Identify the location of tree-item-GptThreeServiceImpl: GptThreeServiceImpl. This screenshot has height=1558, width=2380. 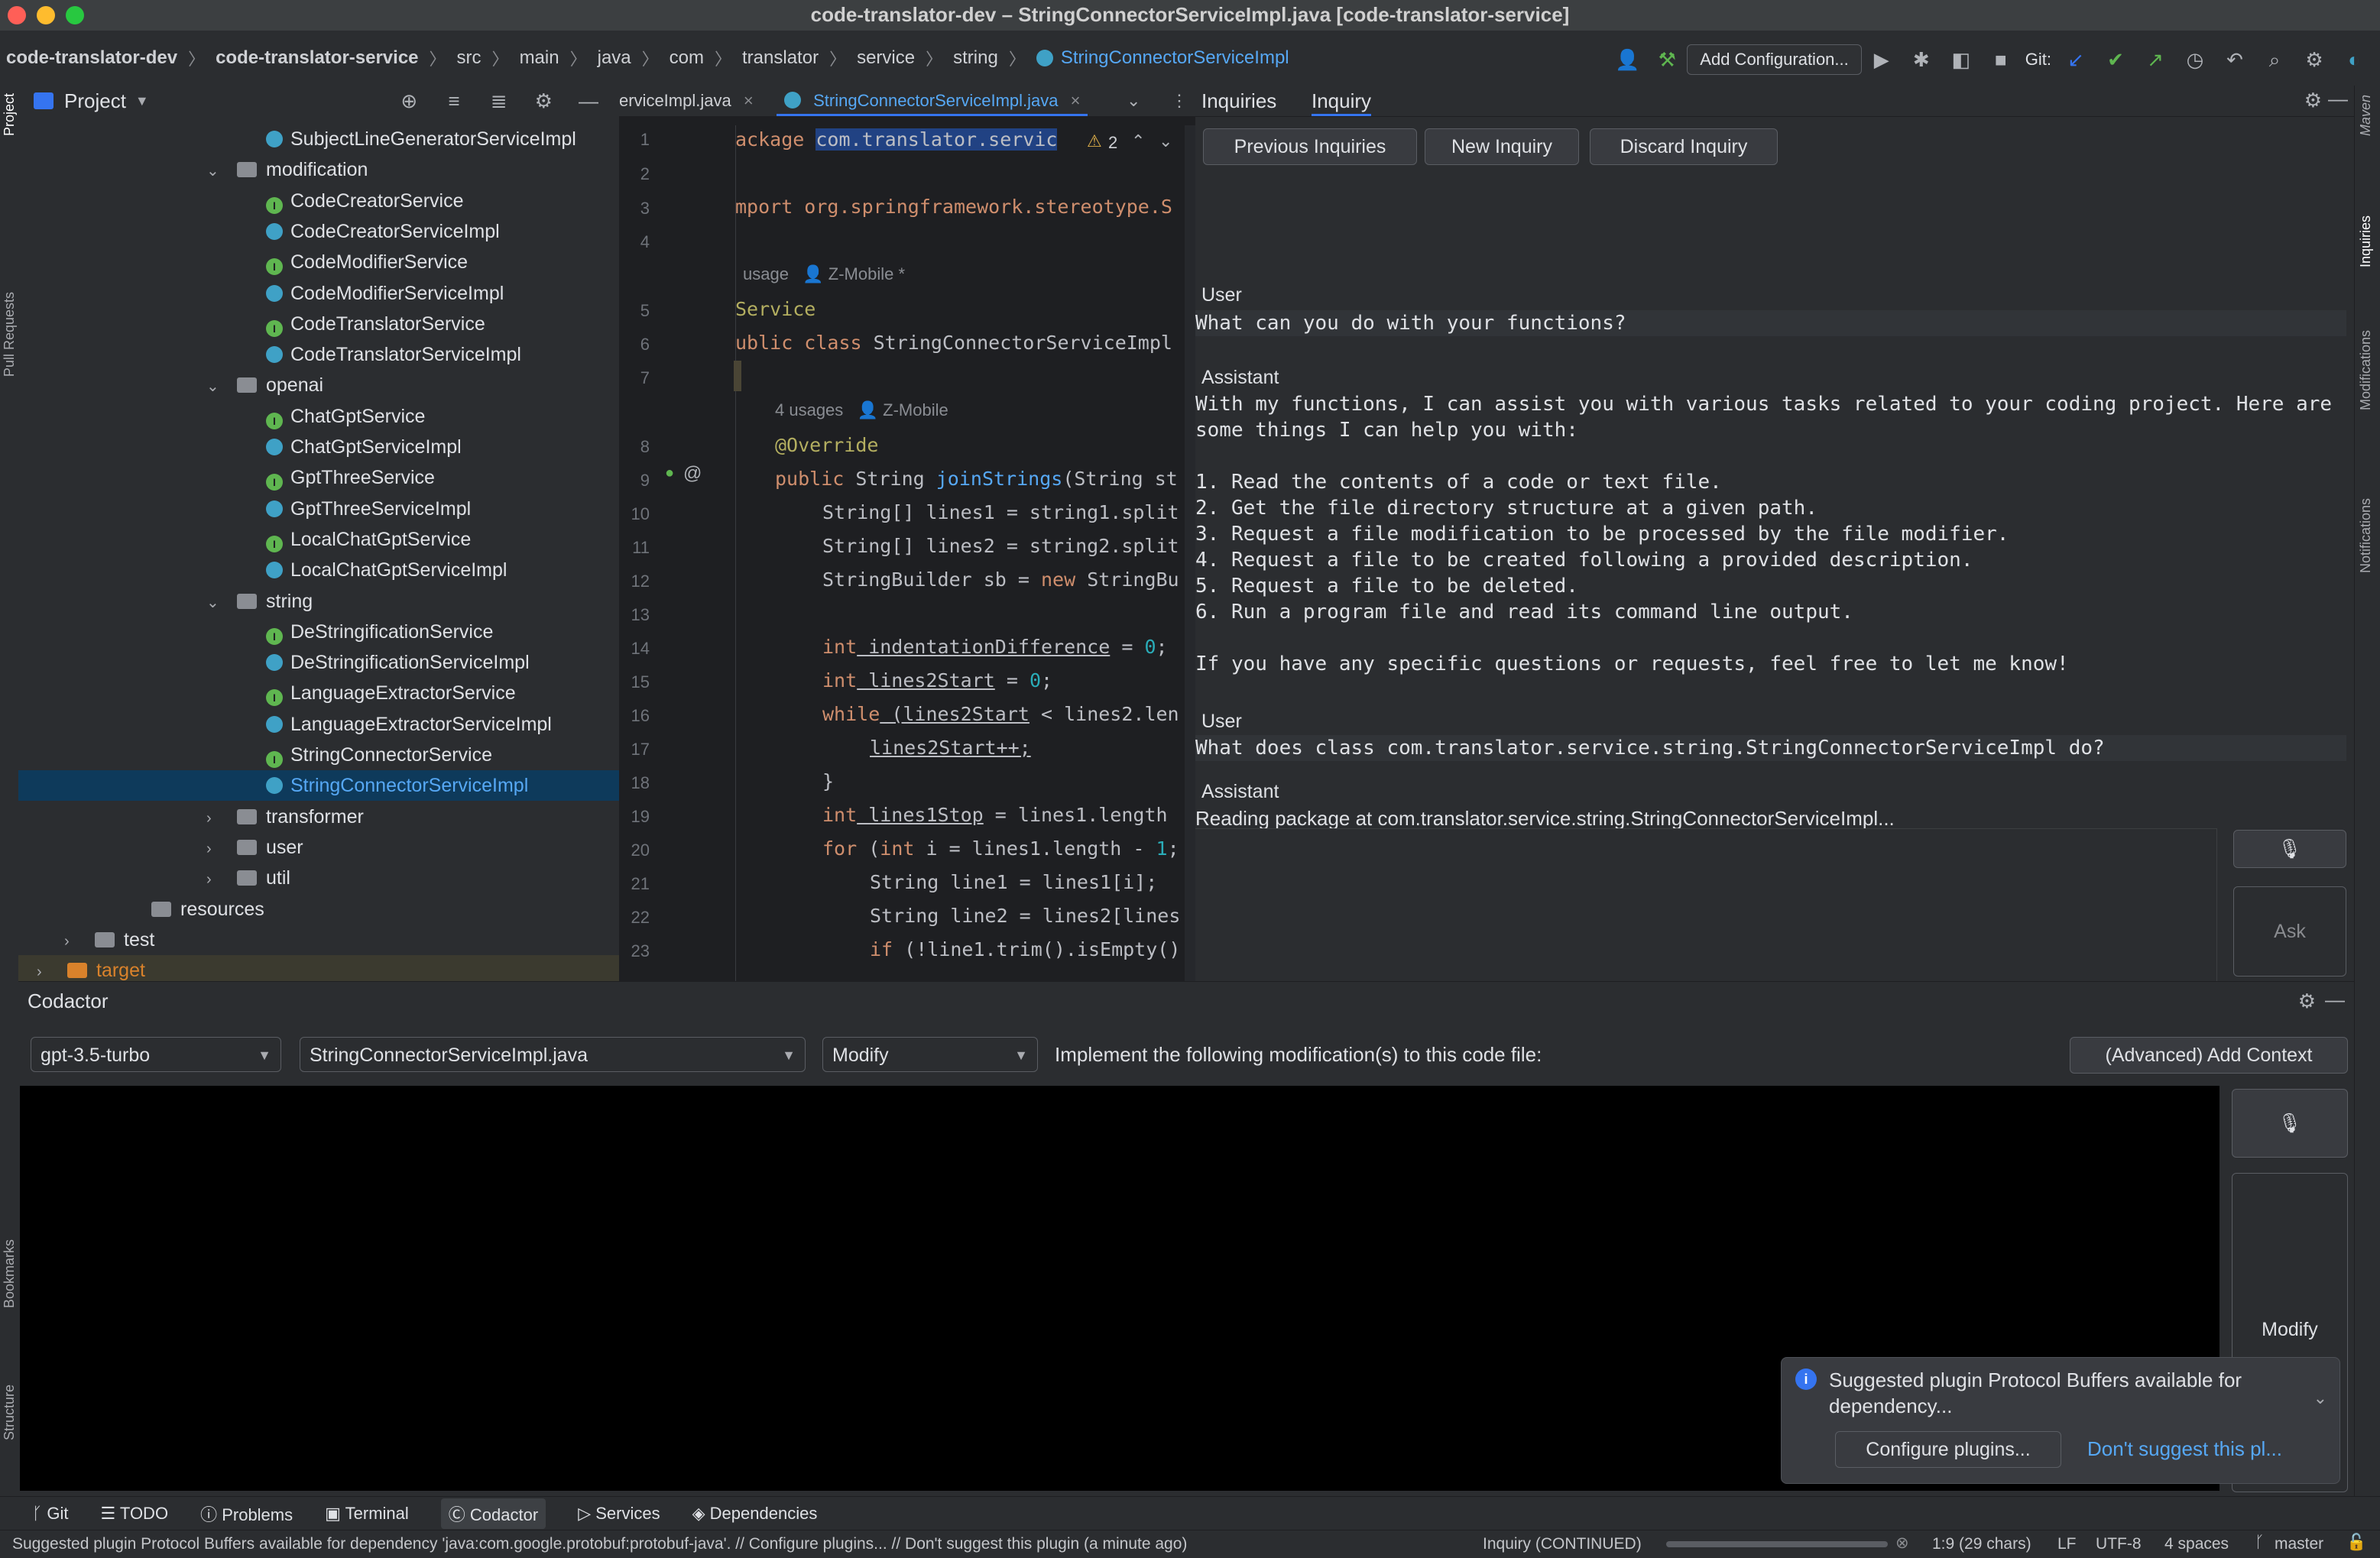
(318, 509).